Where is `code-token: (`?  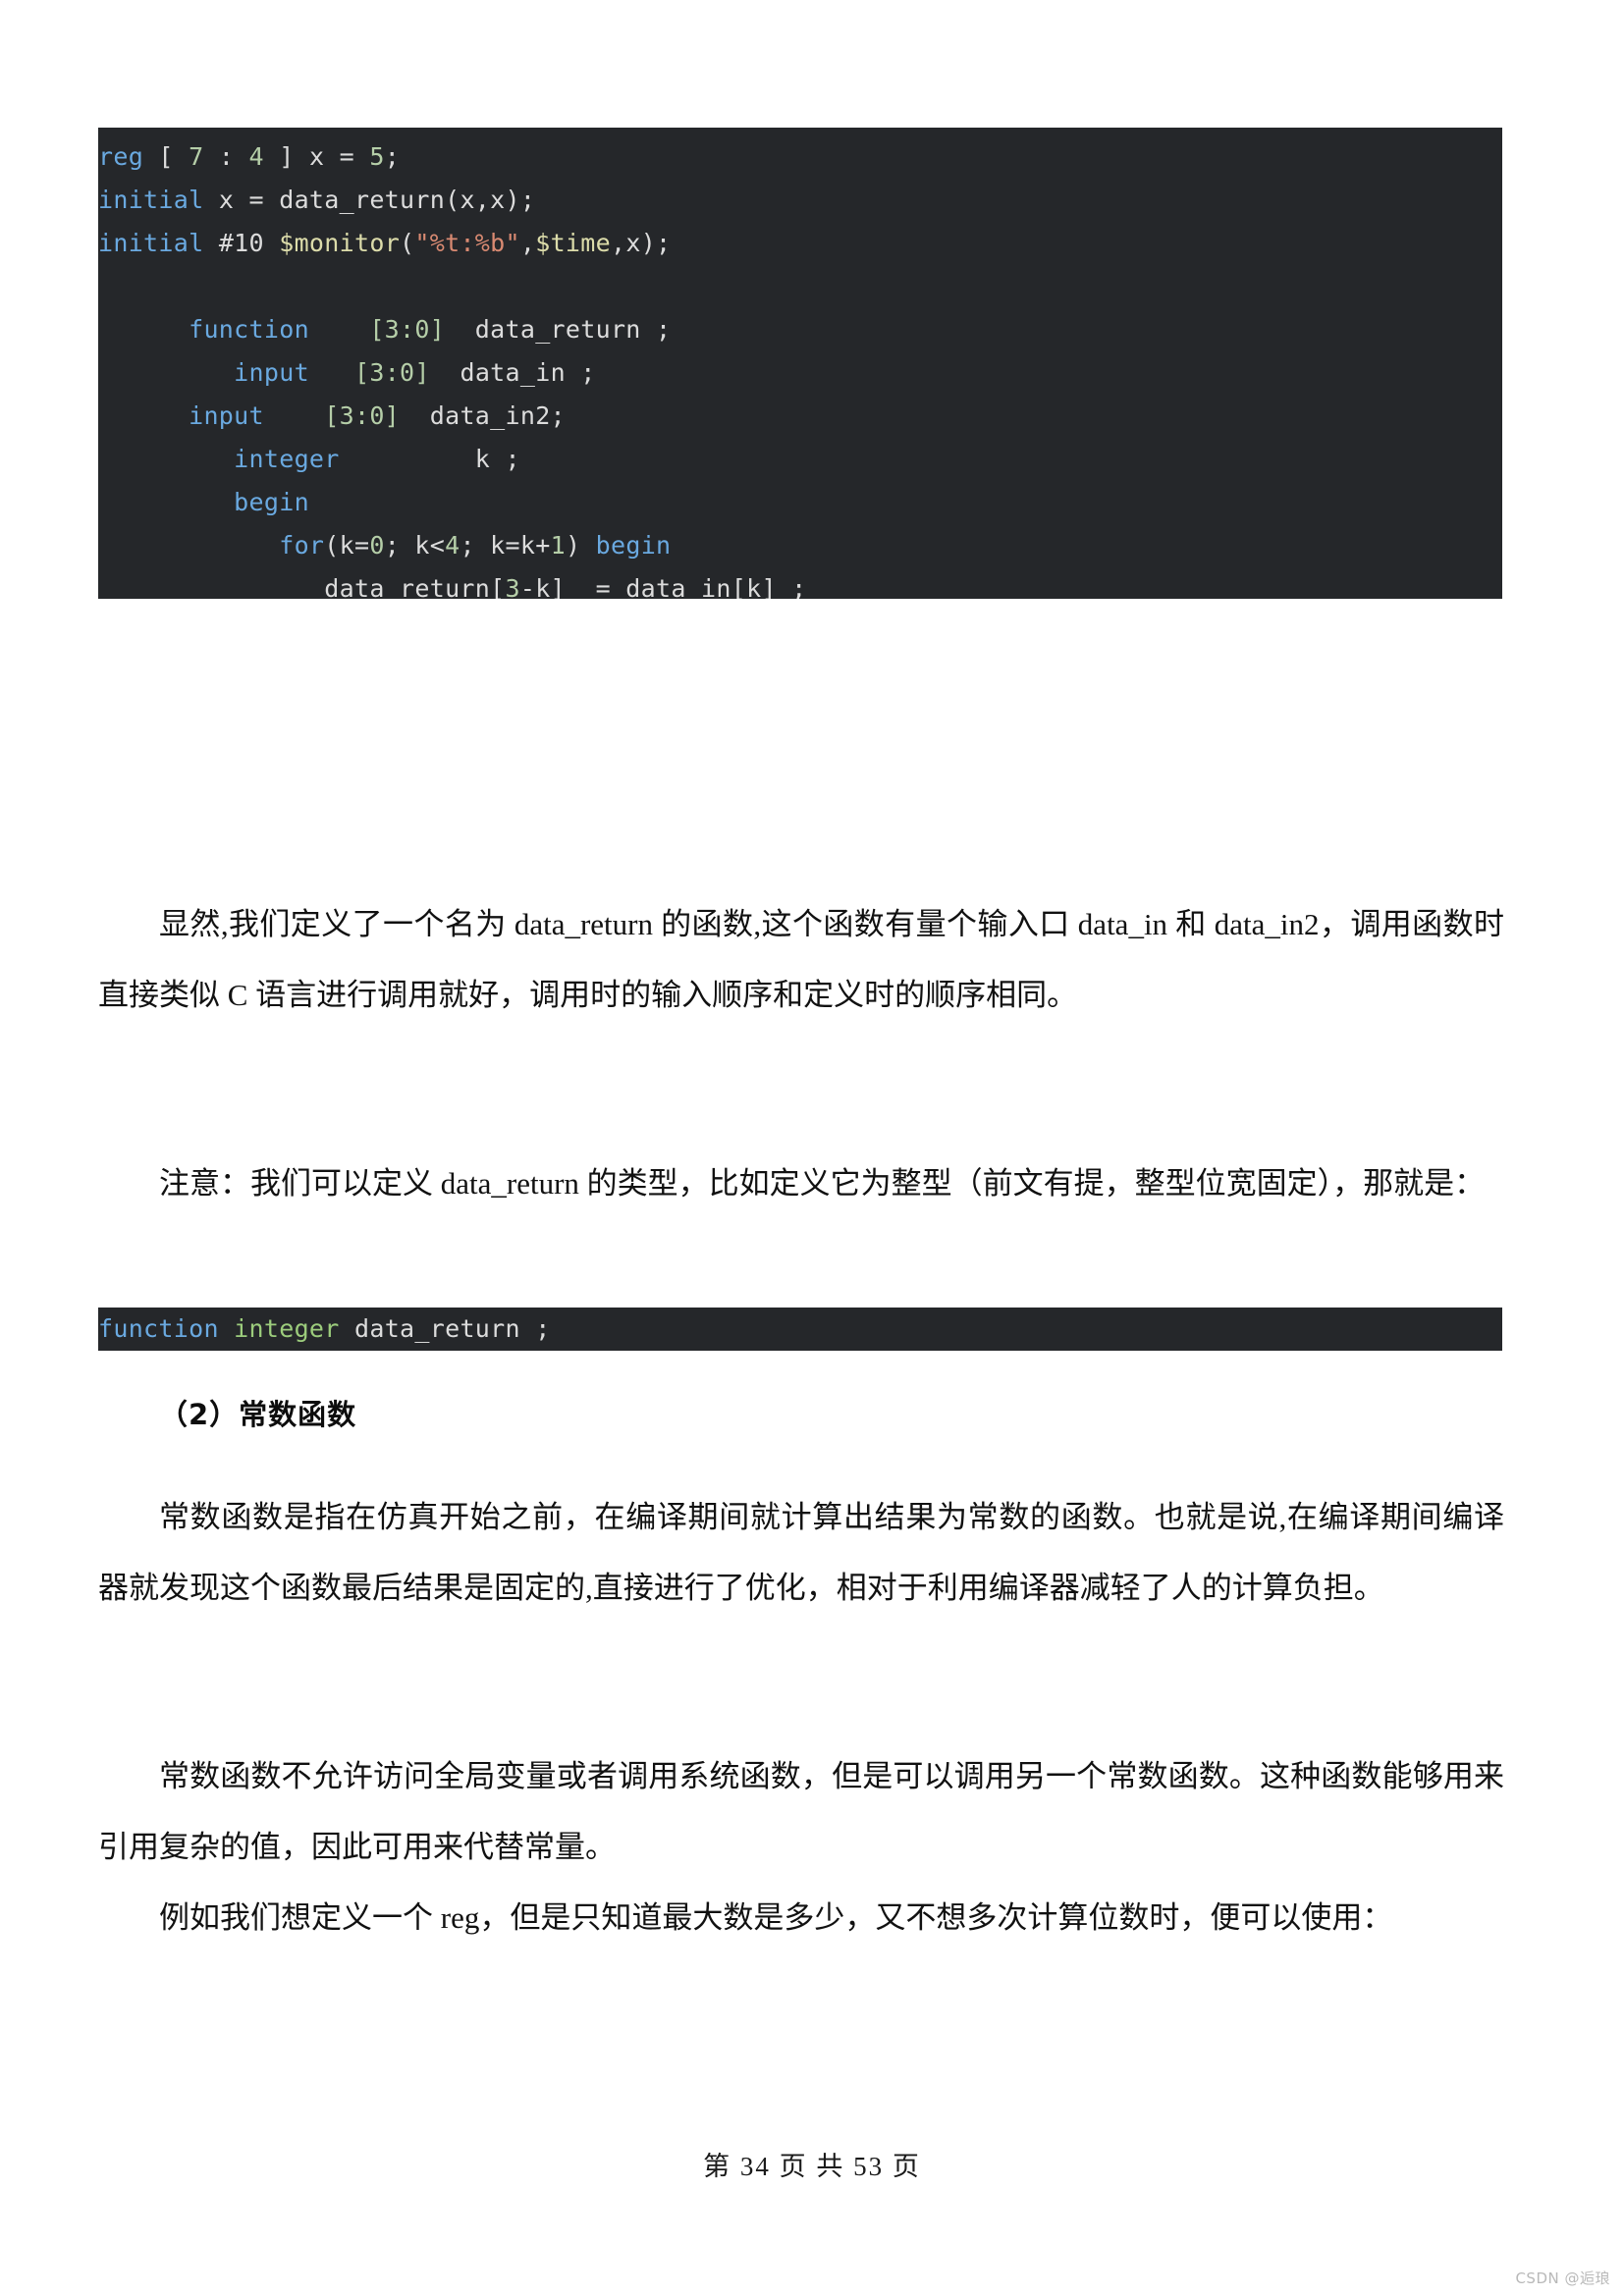 code-token: ( is located at coordinates (407, 243).